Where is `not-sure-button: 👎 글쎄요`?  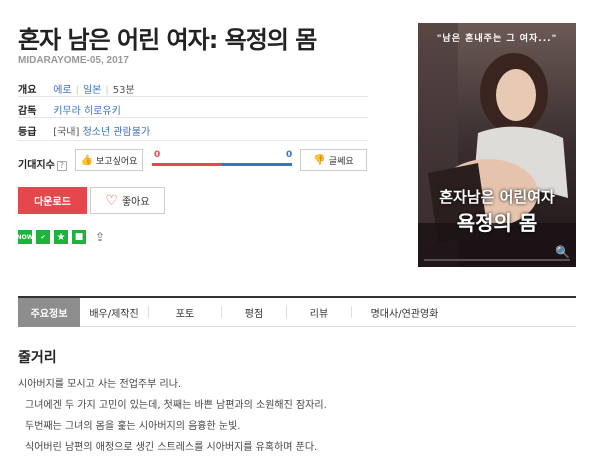 not-sure-button: 👎 글쎄요 is located at coordinates (333, 160).